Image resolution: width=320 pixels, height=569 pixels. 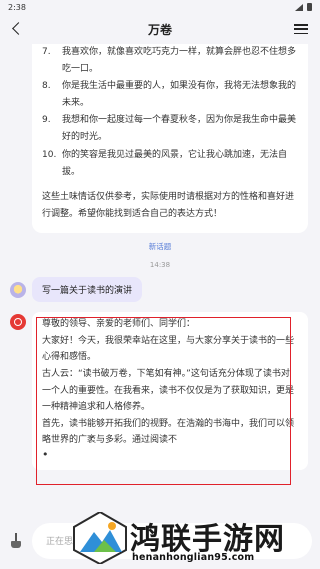 What do you see at coordinates (160, 264) in the screenshot?
I see `timestamp: 14:38` at bounding box center [160, 264].